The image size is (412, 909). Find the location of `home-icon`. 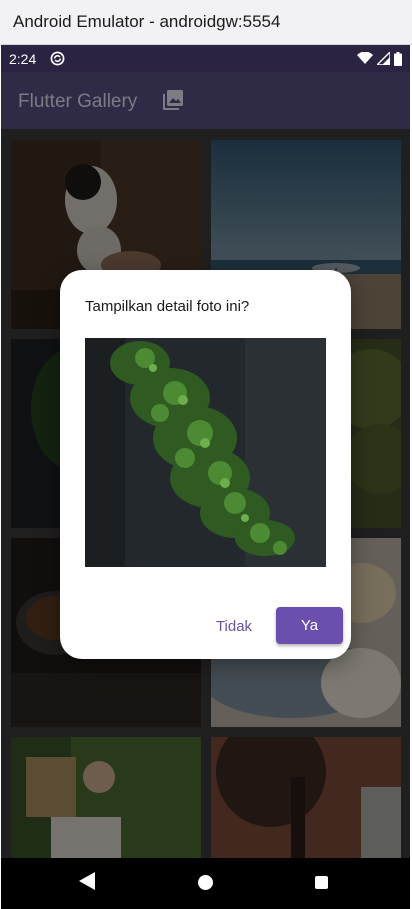

home-icon is located at coordinates (205, 882).